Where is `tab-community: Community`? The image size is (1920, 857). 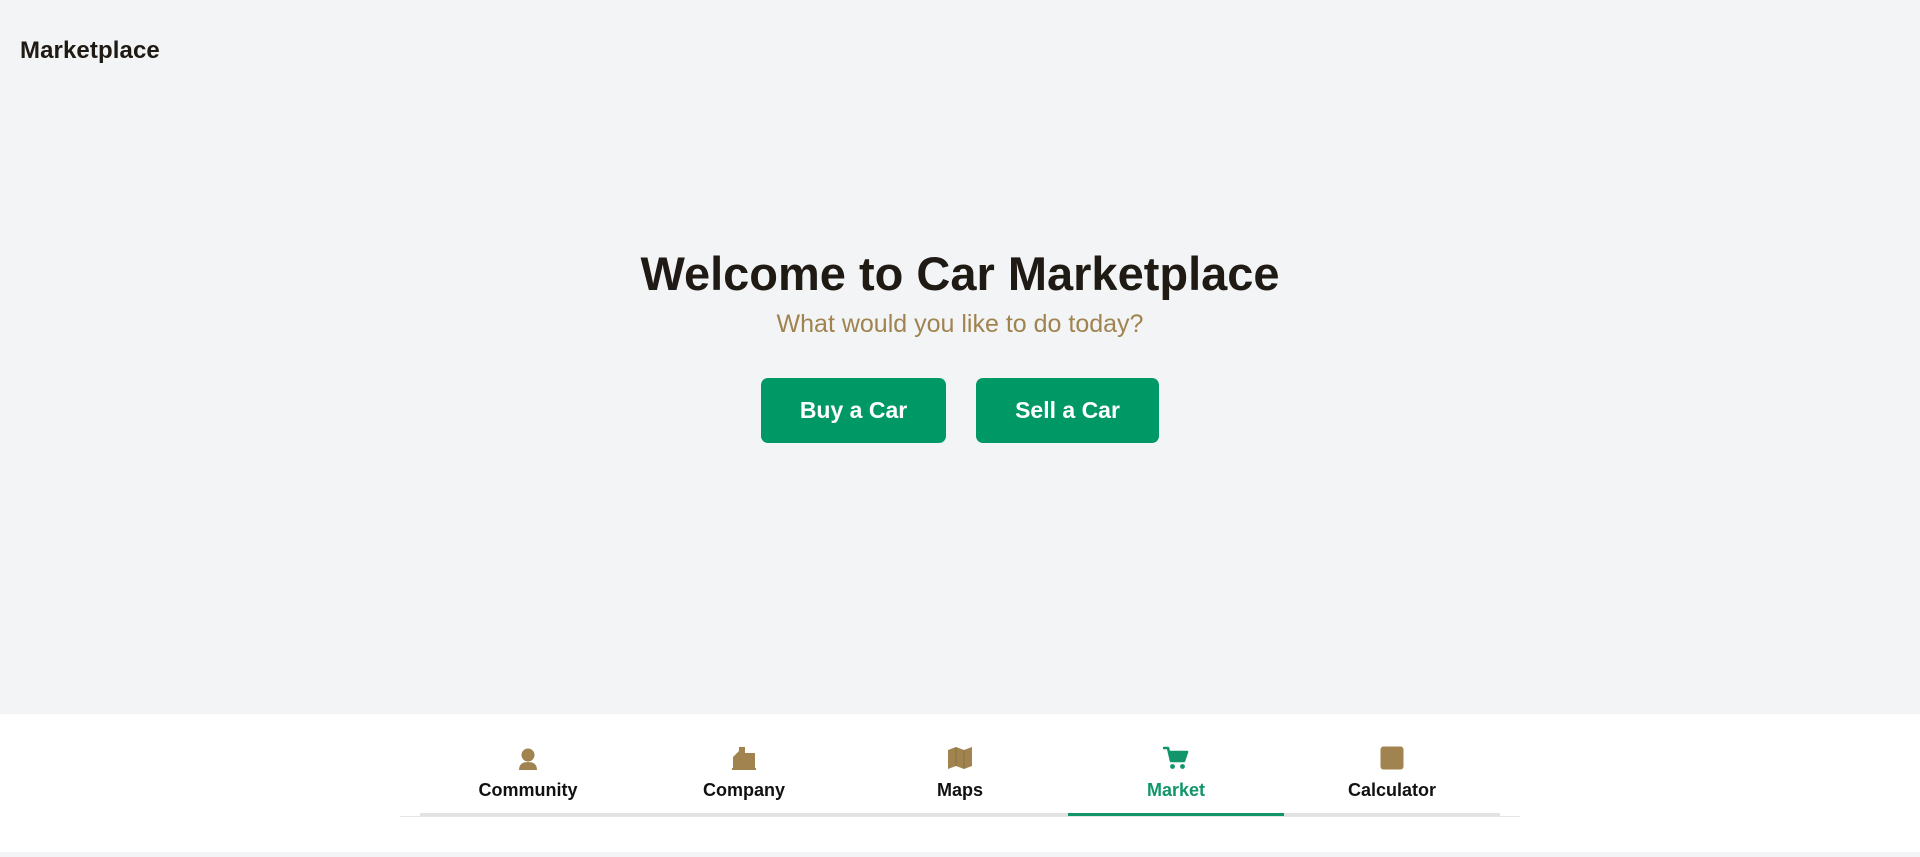 tab-community: Community is located at coordinates (528, 765).